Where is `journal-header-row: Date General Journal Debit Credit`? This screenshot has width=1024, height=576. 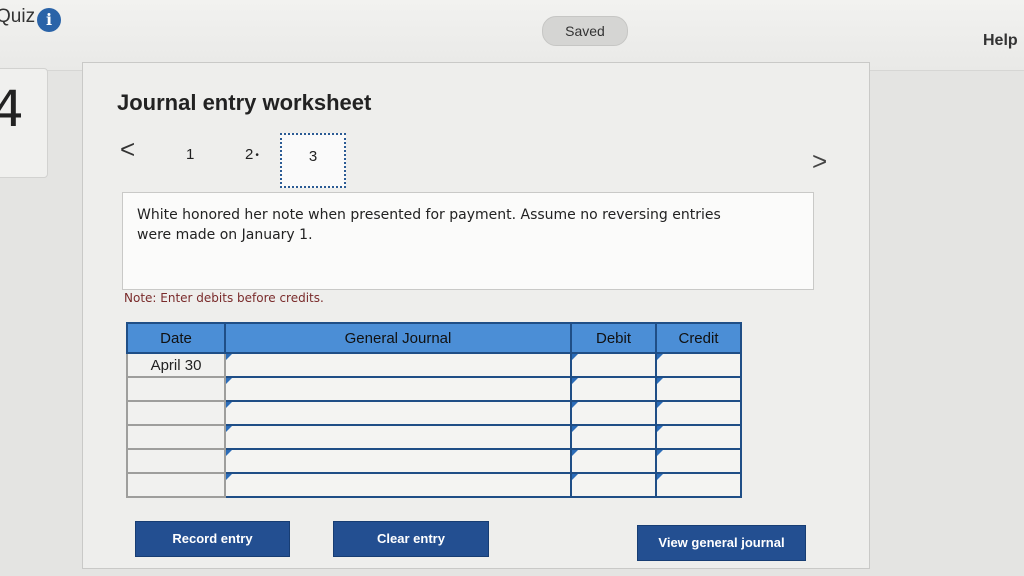
journal-header-row: Date General Journal Debit Credit is located at coordinates (434, 338).